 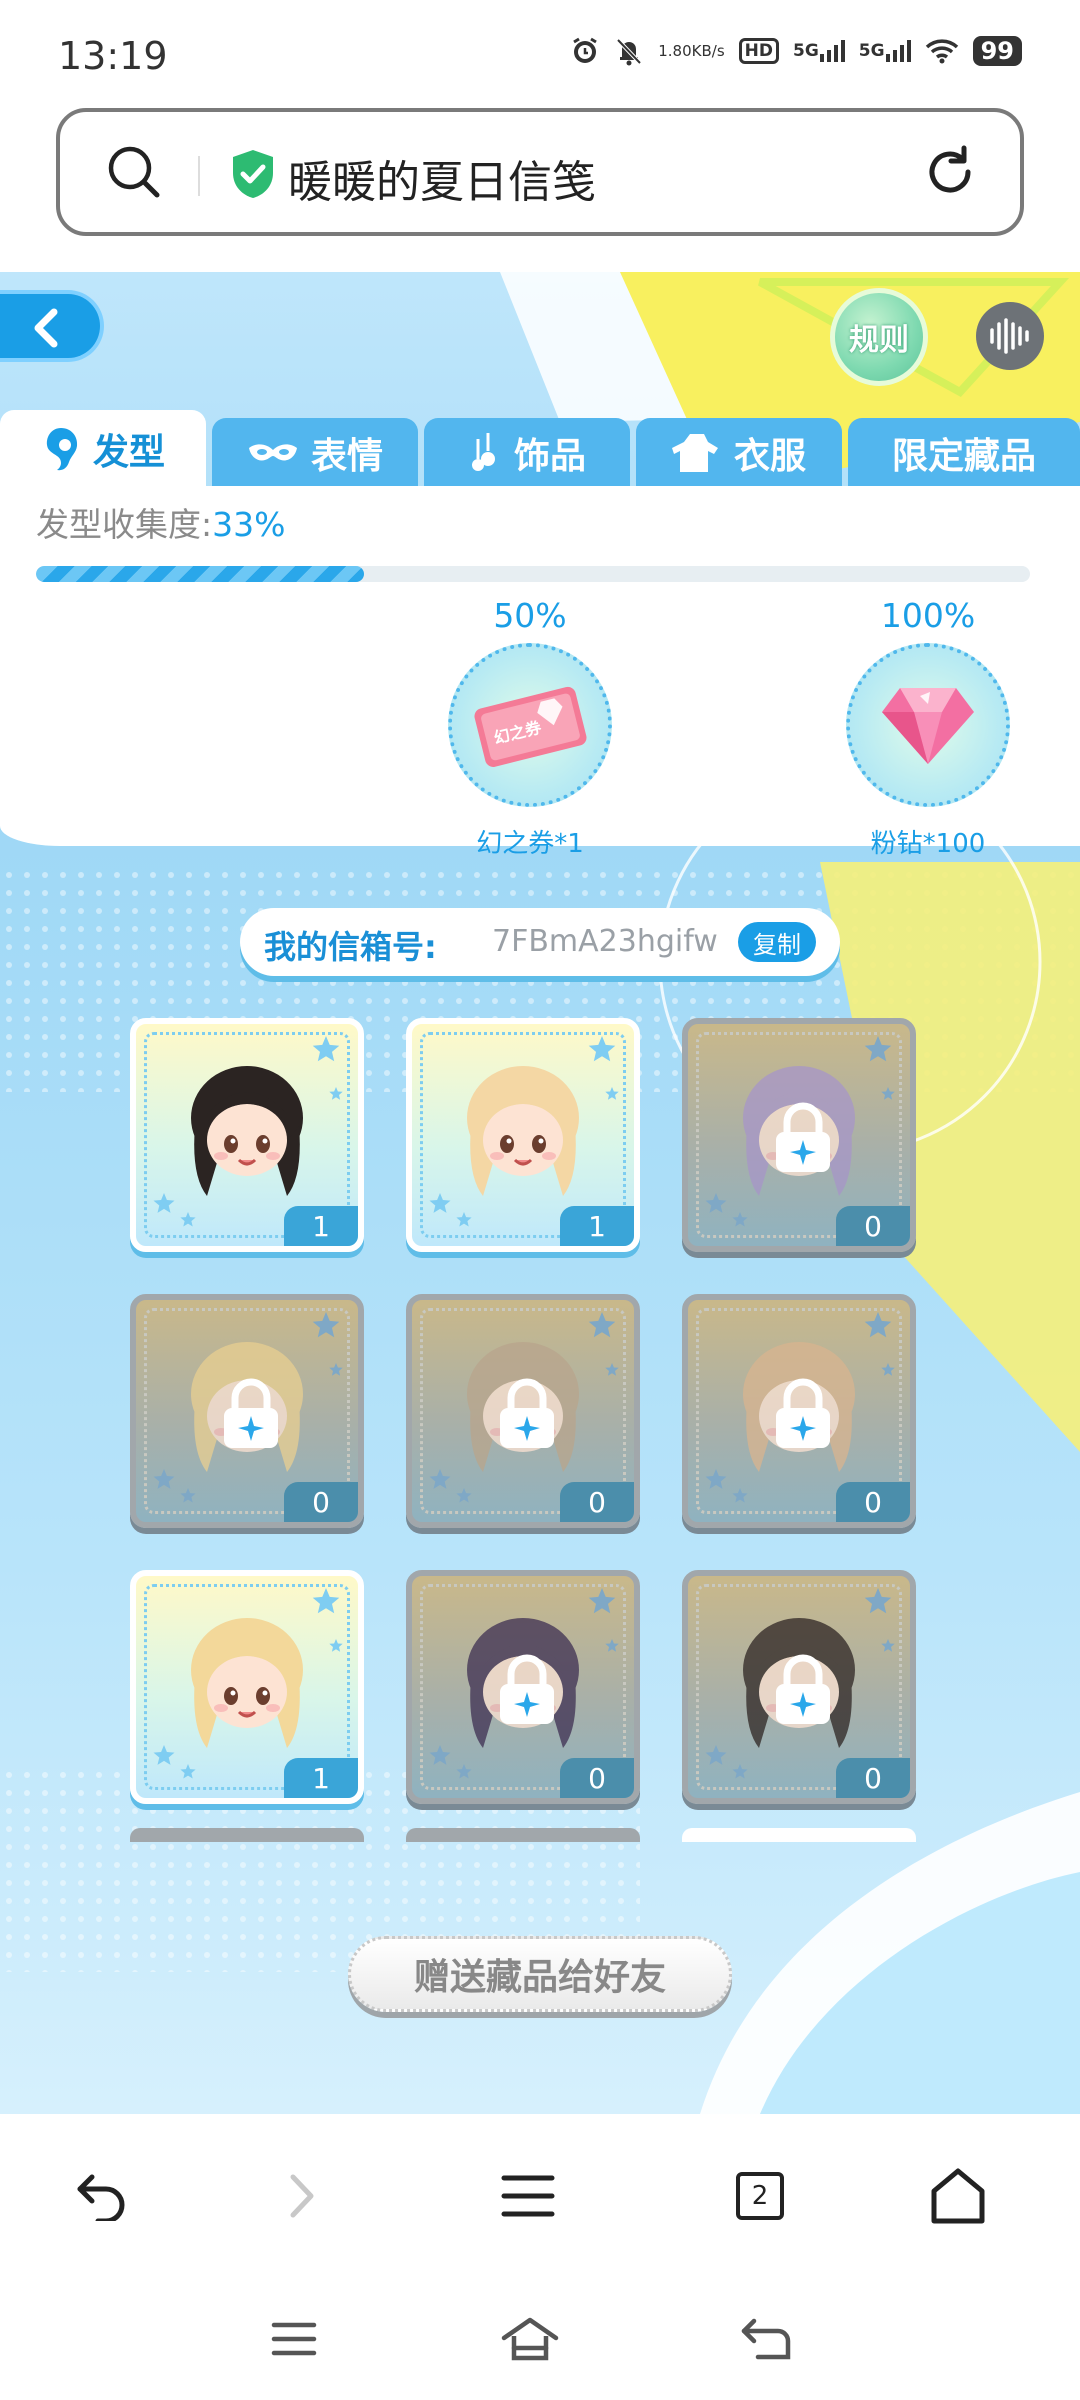 I want to click on search-icon, so click(x=134, y=174).